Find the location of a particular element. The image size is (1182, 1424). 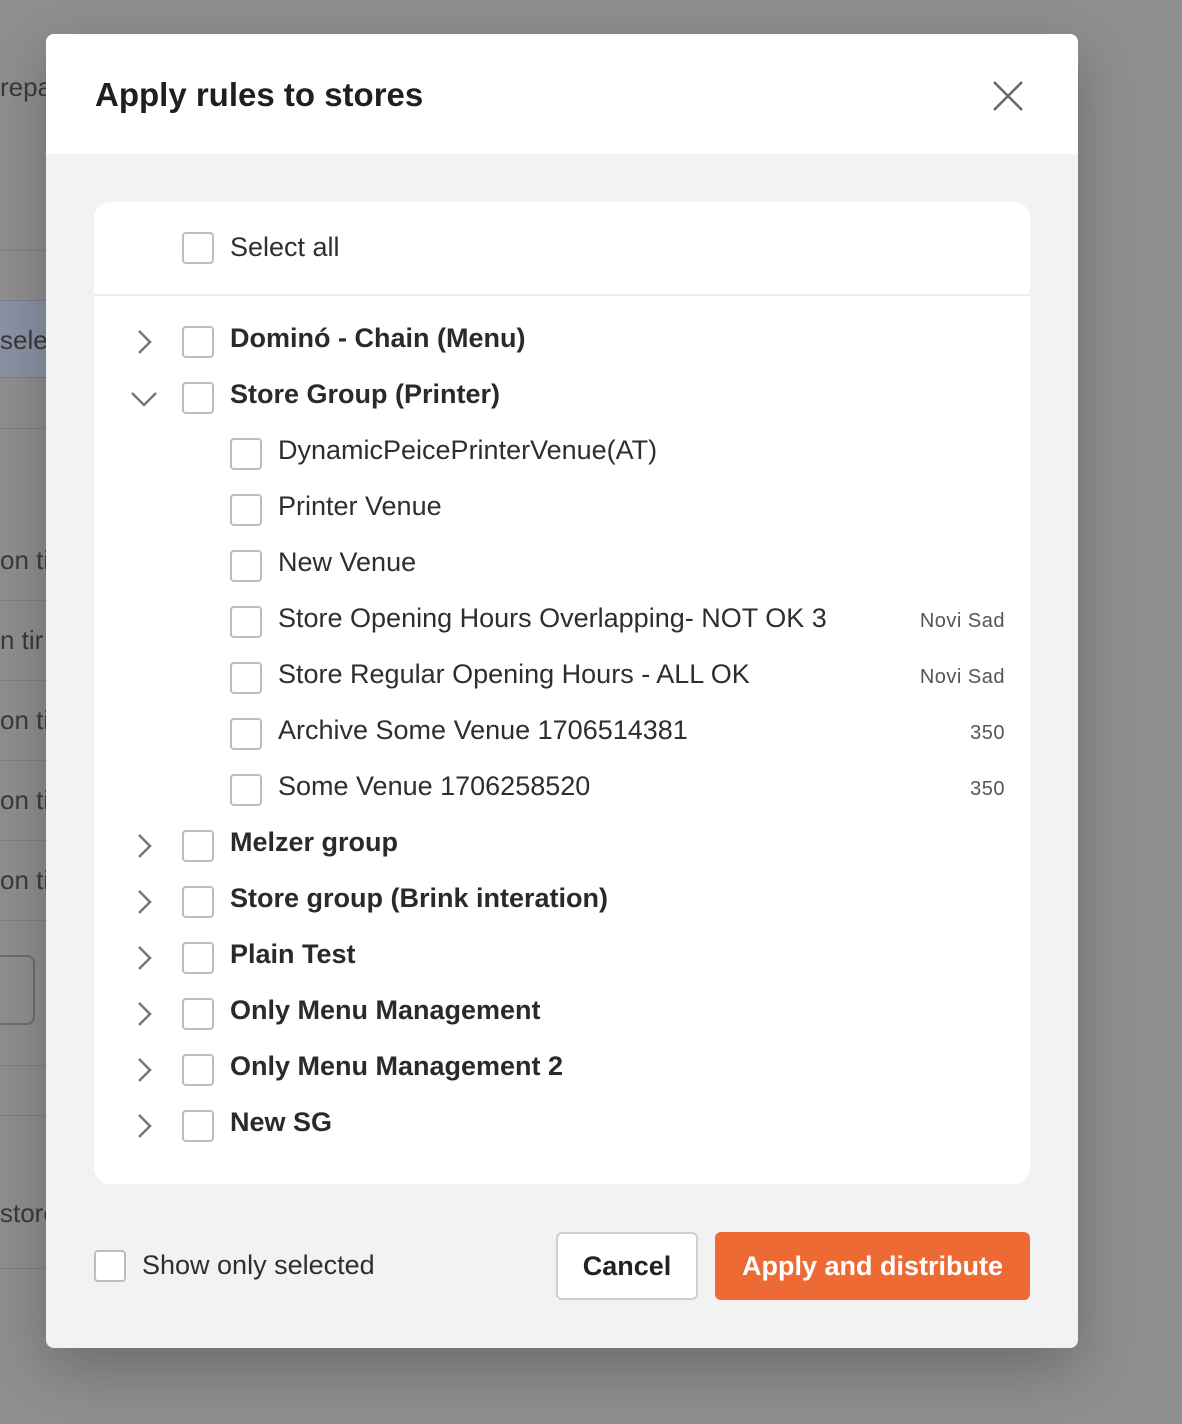

show-only-selected-label: Show only selected is located at coordinates (258, 1265).